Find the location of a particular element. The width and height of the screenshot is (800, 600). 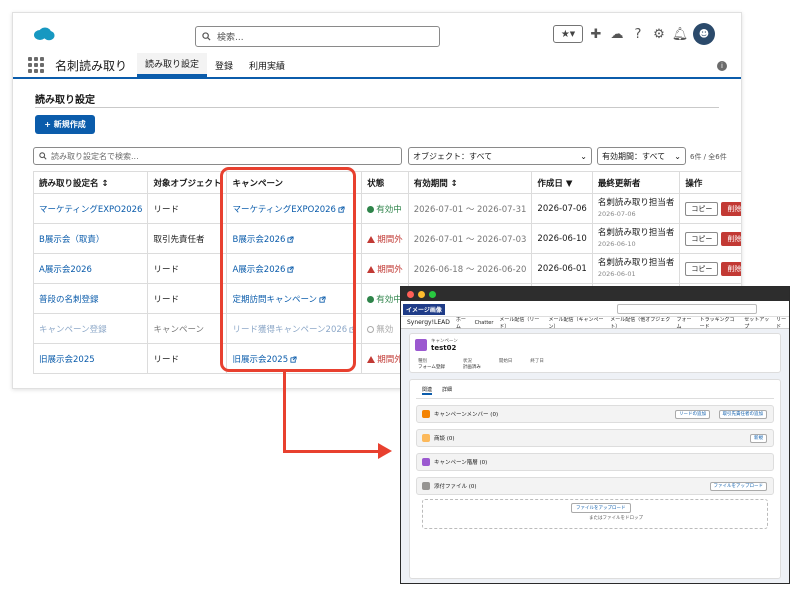

setting-name-link: 普段の名刺登録 is located at coordinates (69, 300).